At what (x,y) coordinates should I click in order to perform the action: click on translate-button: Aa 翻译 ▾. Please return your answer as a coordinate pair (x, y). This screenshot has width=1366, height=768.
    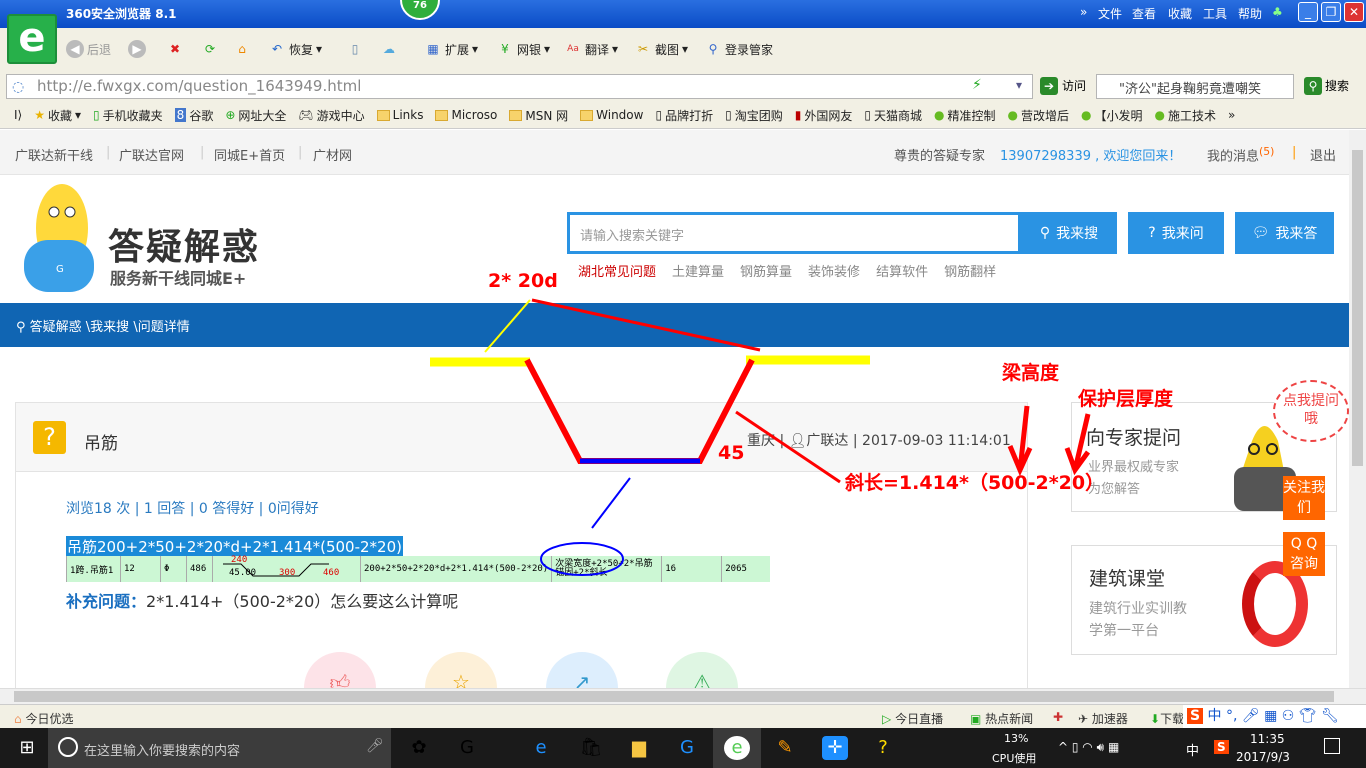
    Looking at the image, I should click on (591, 49).